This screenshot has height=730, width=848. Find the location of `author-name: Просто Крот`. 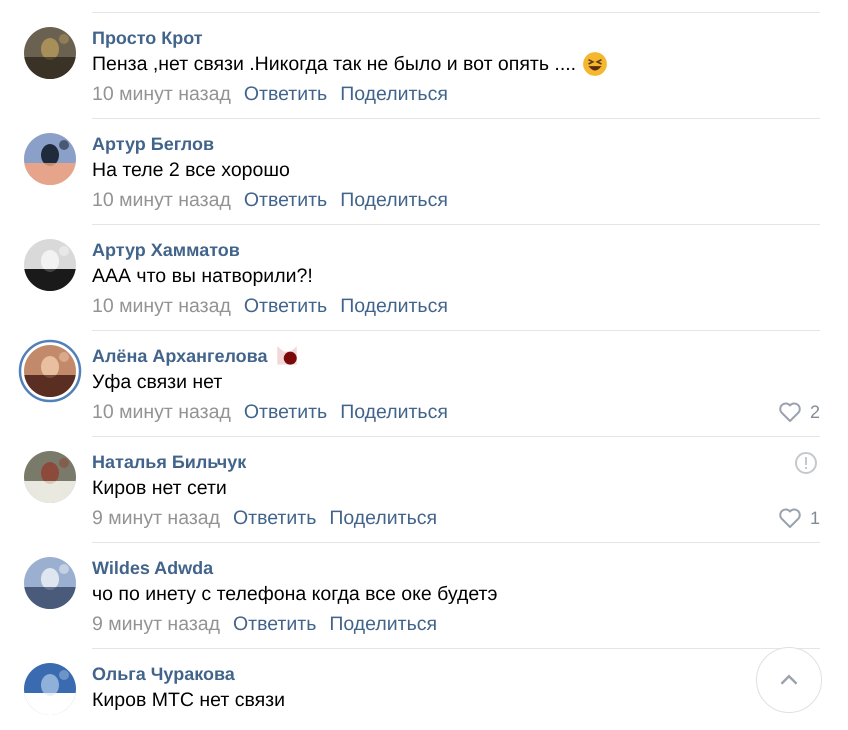

author-name: Просто Крот is located at coordinates (147, 38).